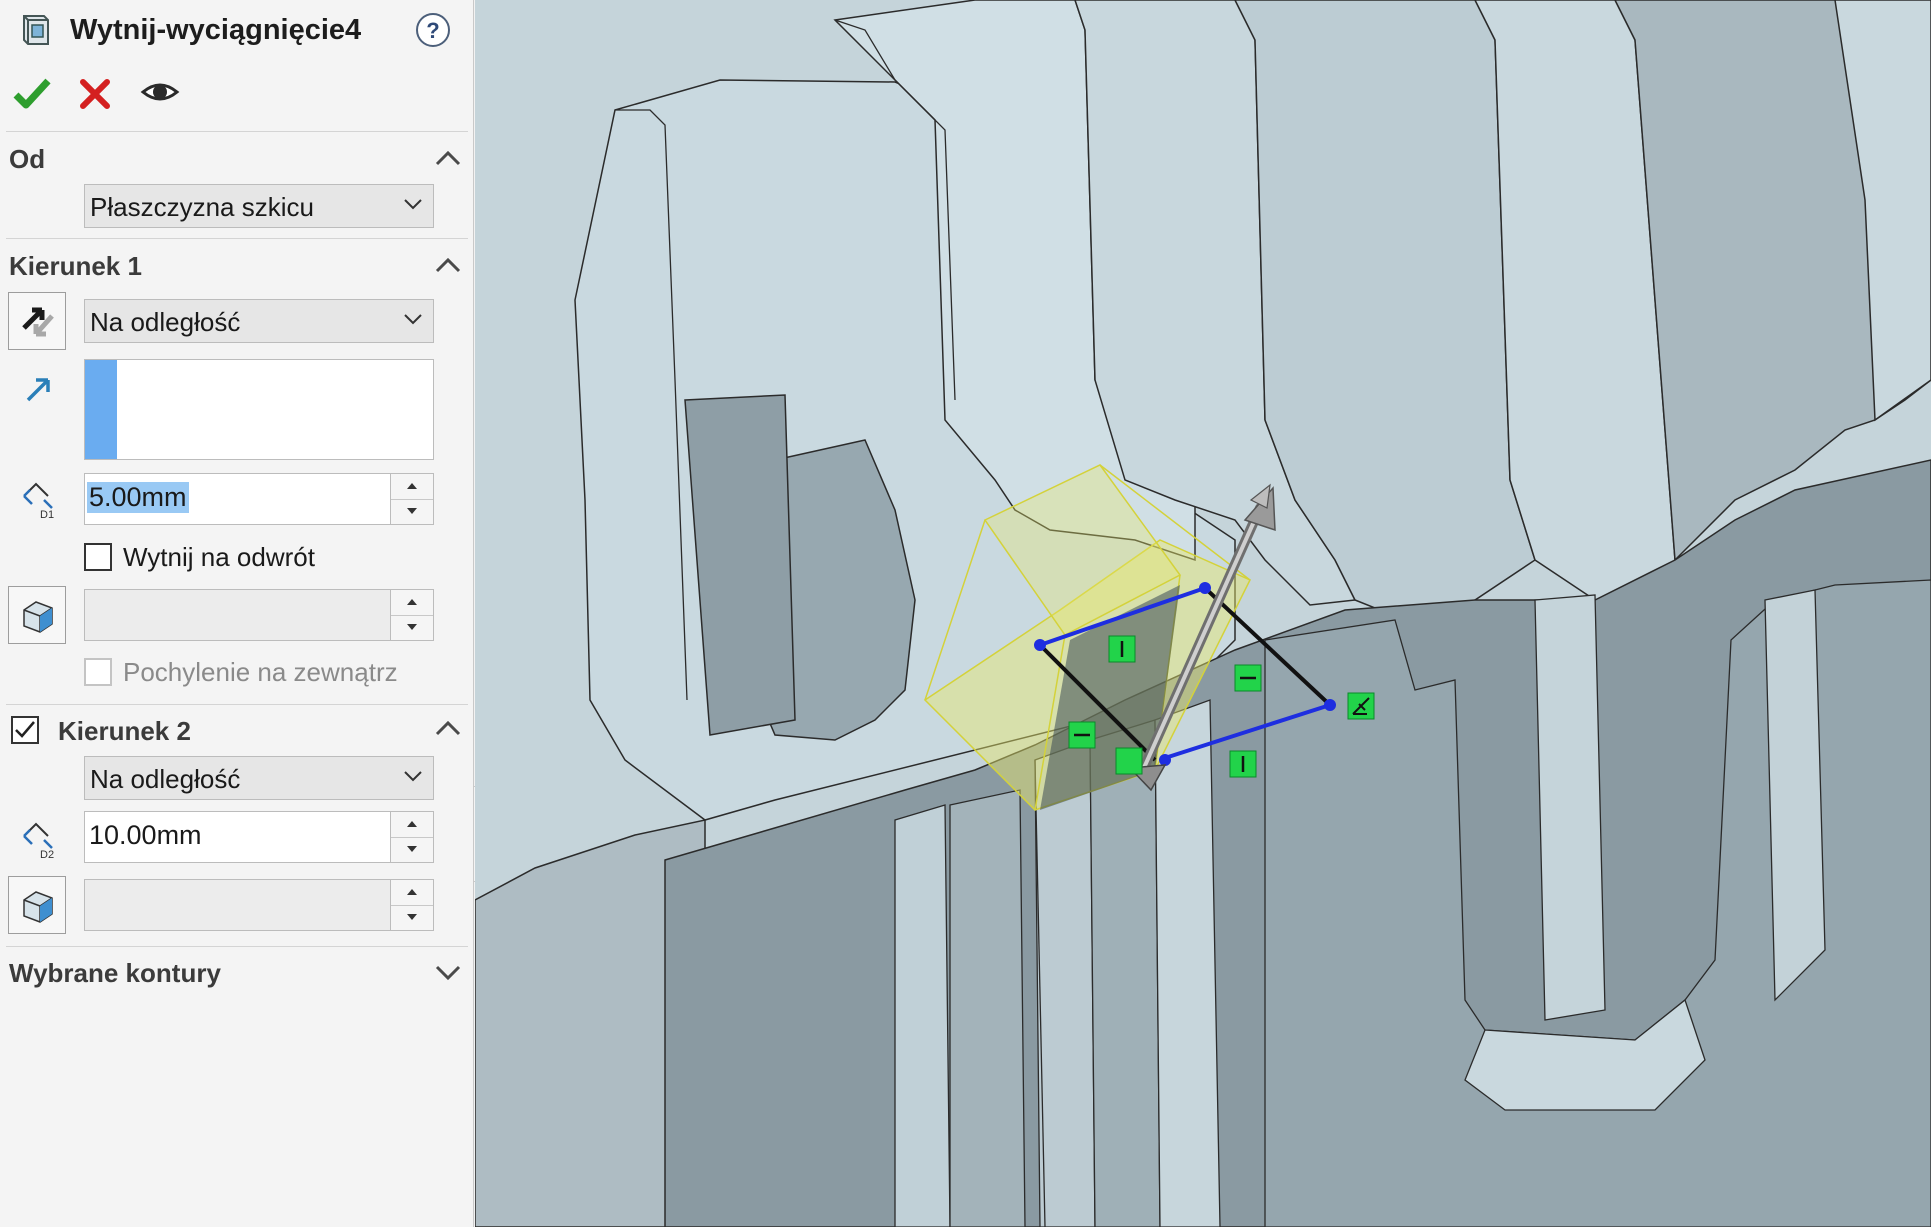  What do you see at coordinates (38, 841) in the screenshot?
I see `depth-d2-icon: D2` at bounding box center [38, 841].